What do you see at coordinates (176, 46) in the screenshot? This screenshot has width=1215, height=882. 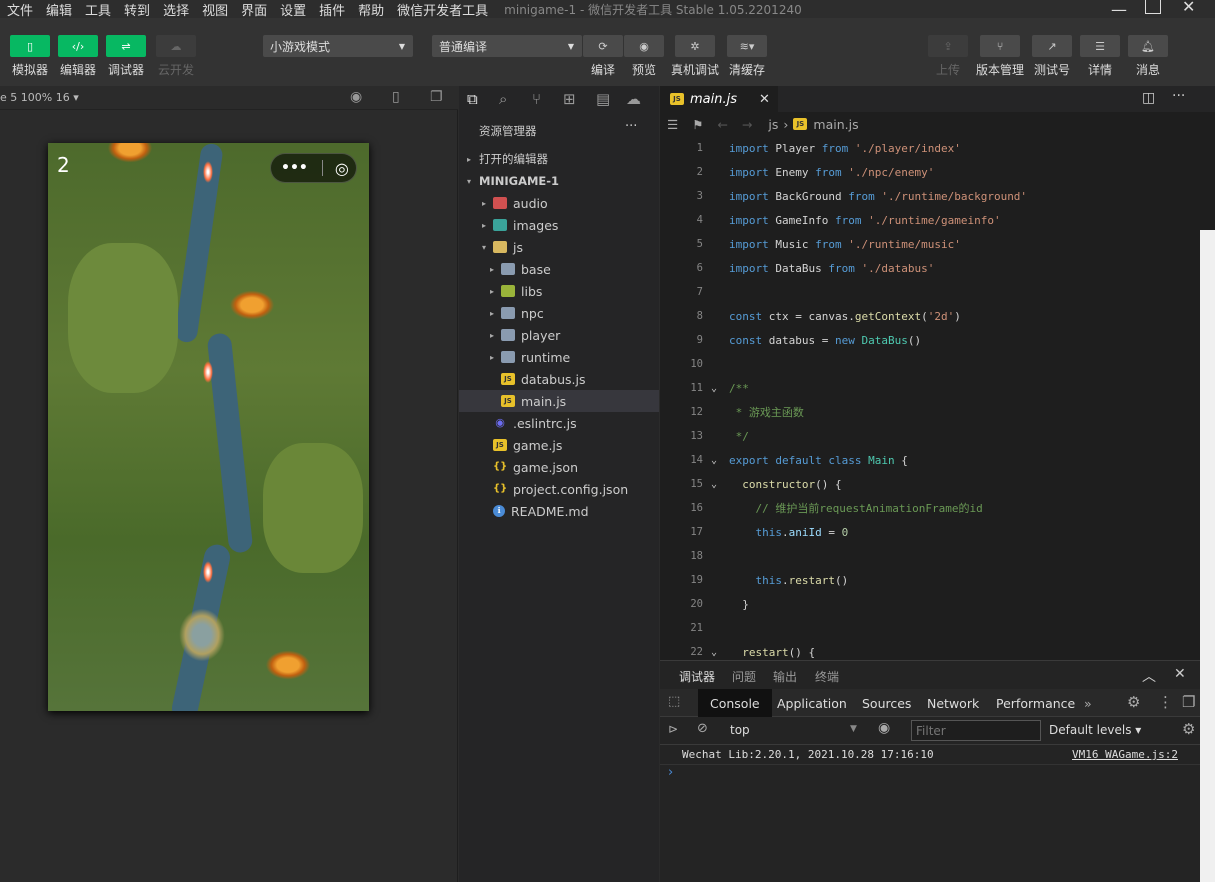 I see `cloud-button: ☁` at bounding box center [176, 46].